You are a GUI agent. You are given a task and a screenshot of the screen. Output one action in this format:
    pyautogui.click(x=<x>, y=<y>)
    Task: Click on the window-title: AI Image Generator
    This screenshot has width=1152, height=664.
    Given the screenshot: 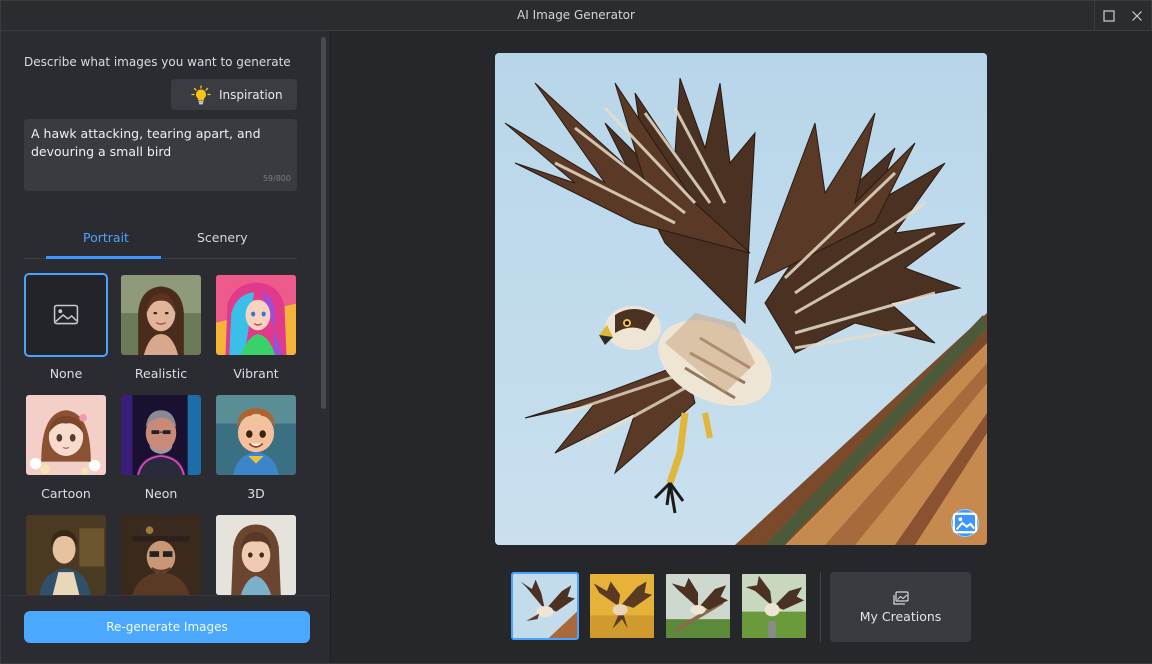 What is the action you would take?
    pyautogui.click(x=576, y=15)
    